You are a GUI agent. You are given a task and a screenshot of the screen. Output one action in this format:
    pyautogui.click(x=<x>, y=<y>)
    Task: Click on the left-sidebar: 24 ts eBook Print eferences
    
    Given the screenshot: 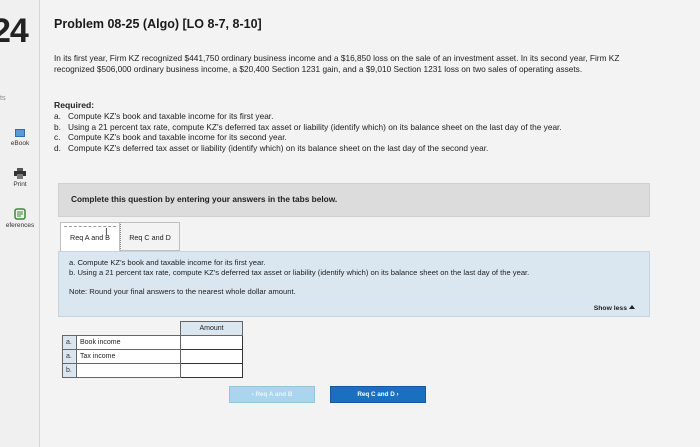 What is the action you would take?
    pyautogui.click(x=20, y=223)
    